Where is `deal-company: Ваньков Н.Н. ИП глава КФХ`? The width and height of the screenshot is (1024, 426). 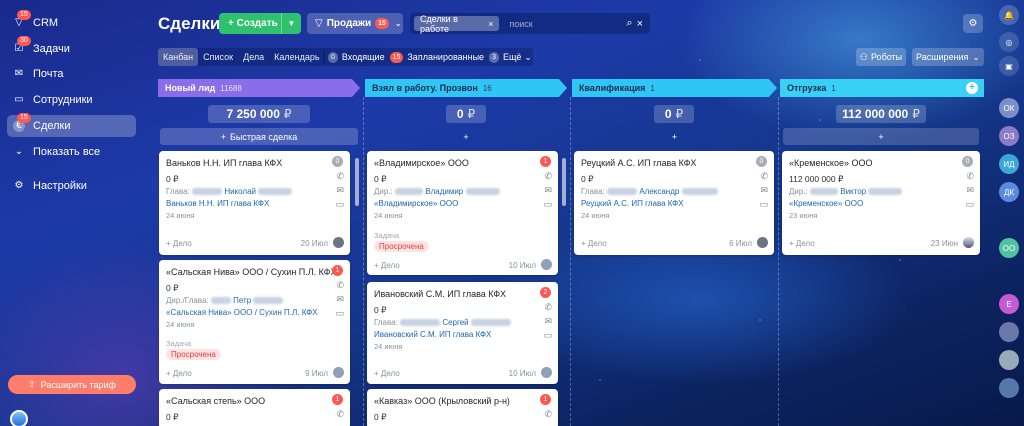
deal-company: Ваньков Н.Н. ИП глава КФХ is located at coordinates (217, 203).